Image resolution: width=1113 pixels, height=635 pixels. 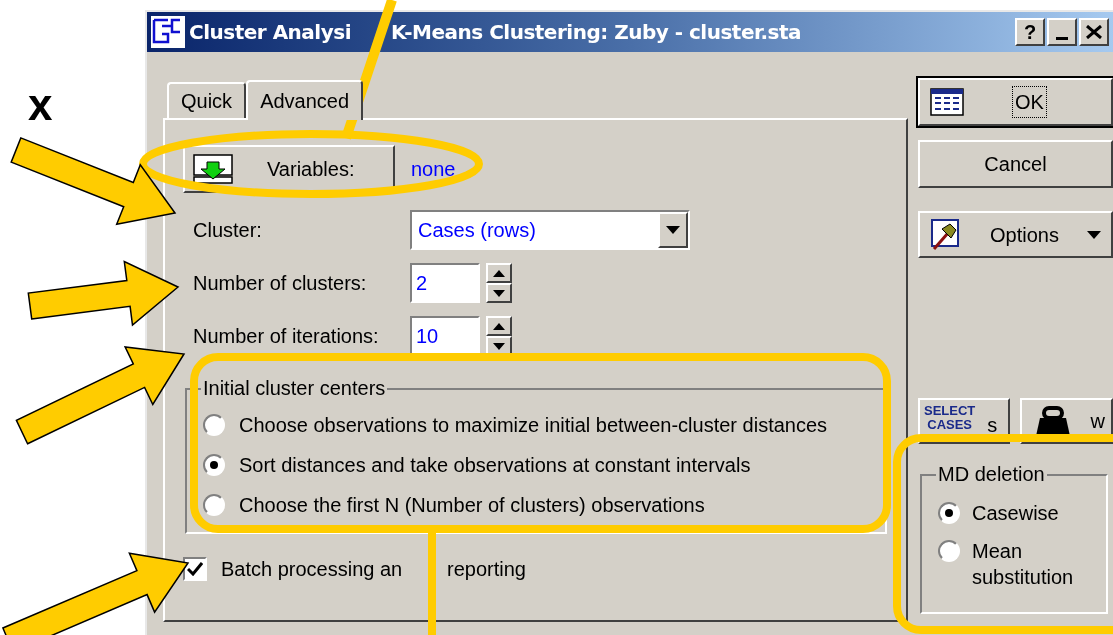 What do you see at coordinates (40, 105) in the screenshot?
I see `slide-text: x` at bounding box center [40, 105].